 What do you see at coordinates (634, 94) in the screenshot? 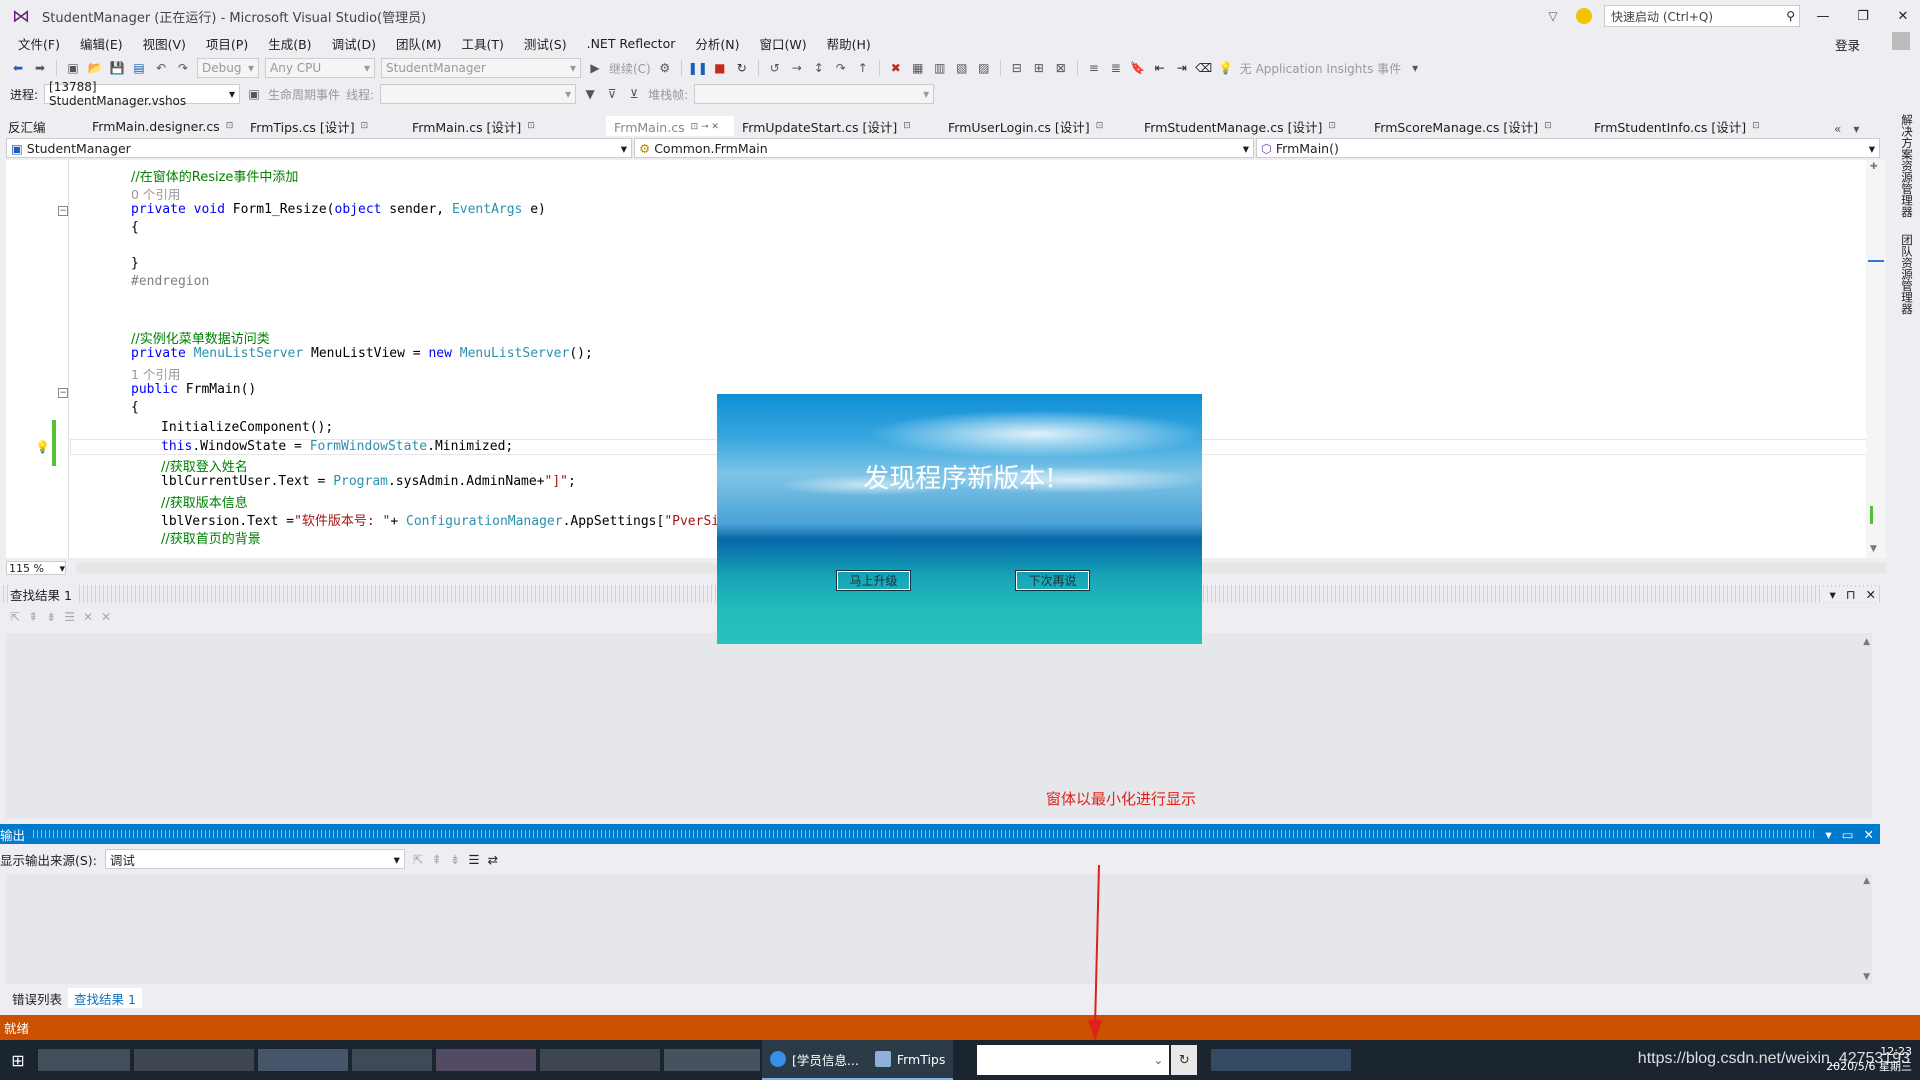
I see `expand-threads-icon: ⊻` at bounding box center [634, 94].